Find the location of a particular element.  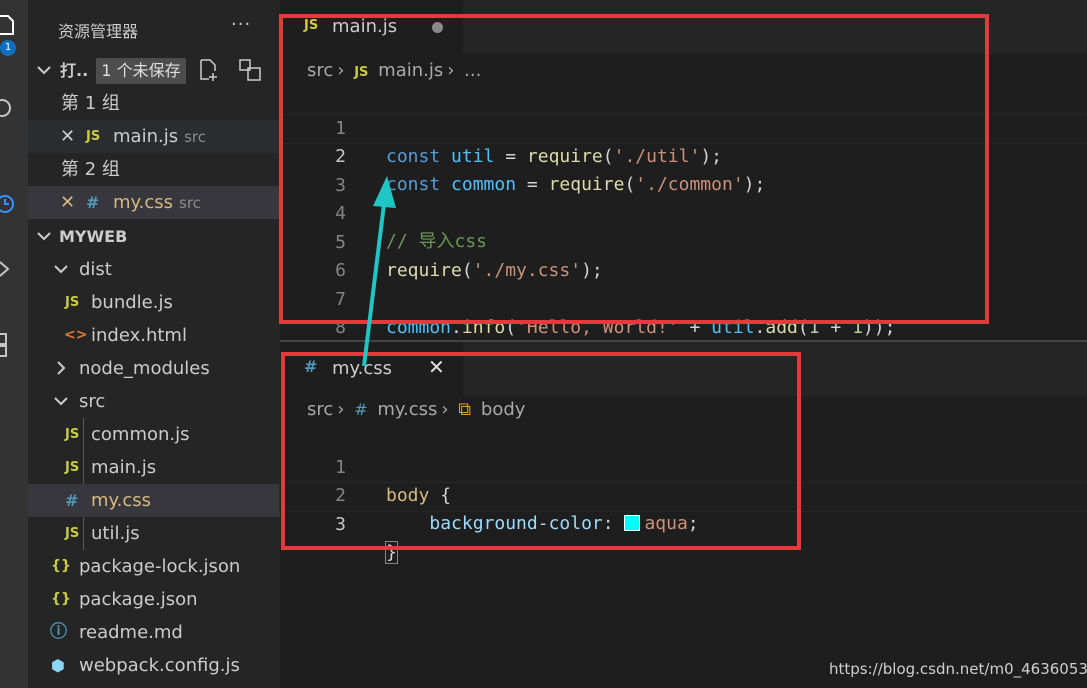

group-label: 第 2 组 is located at coordinates (90, 169).